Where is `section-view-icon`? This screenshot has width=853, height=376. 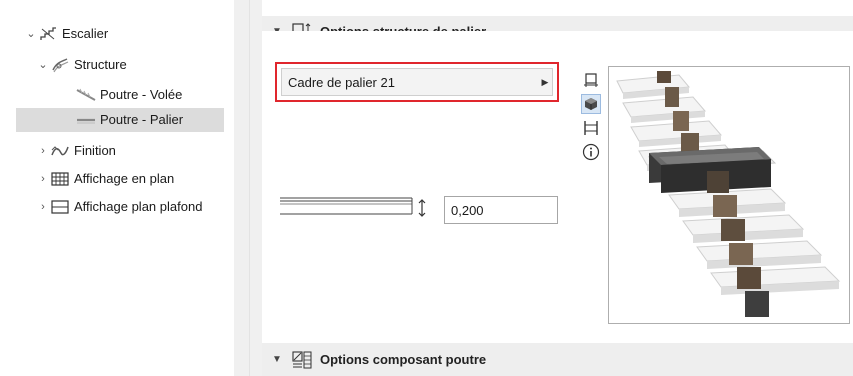 section-view-icon is located at coordinates (591, 128).